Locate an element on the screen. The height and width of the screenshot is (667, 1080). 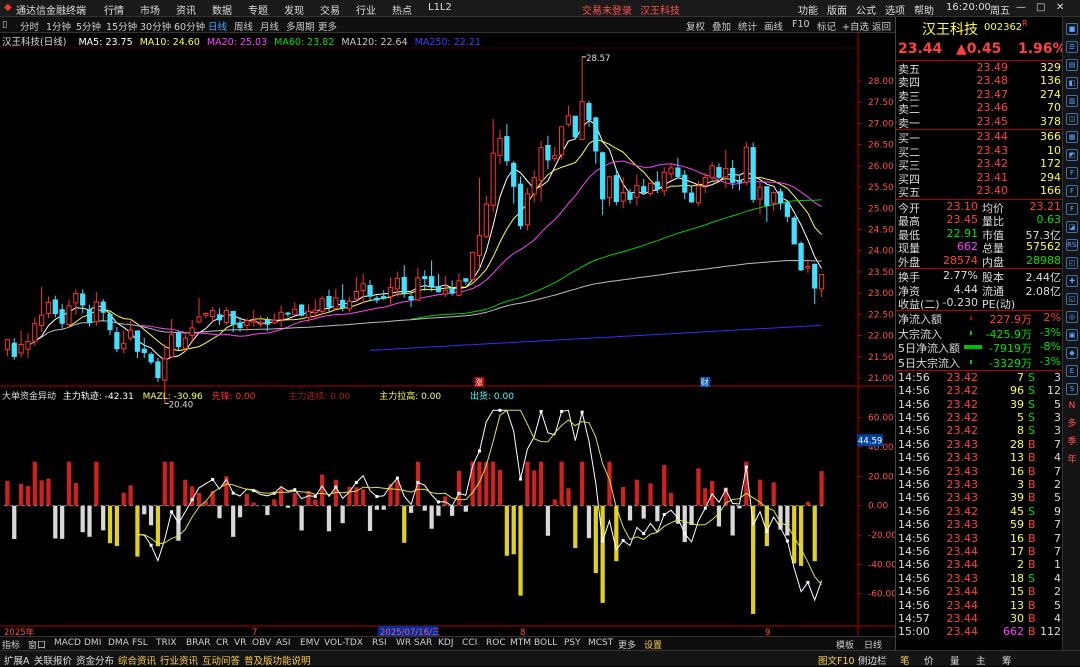
event-financial-marker: 财 is located at coordinates (705, 382).